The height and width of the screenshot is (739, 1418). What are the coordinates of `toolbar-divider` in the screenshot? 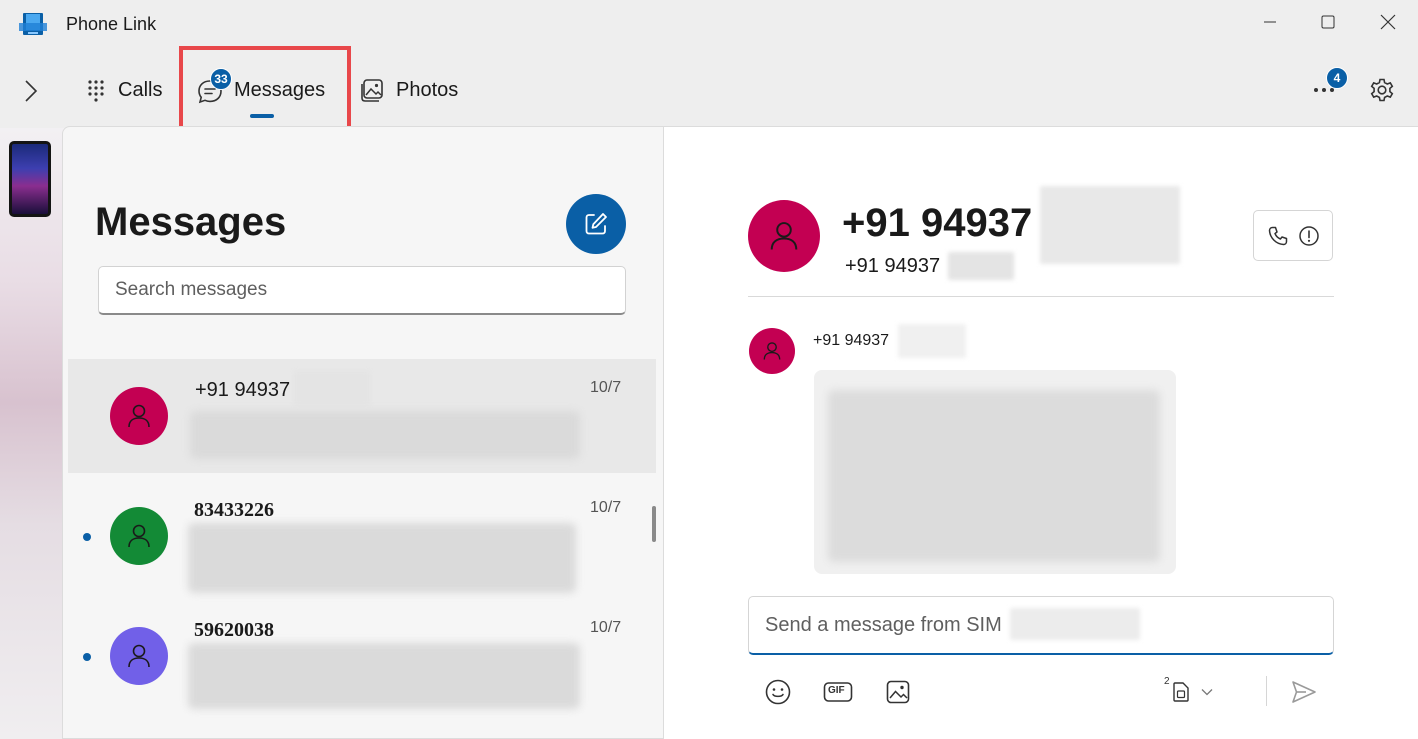 It's located at (1266, 691).